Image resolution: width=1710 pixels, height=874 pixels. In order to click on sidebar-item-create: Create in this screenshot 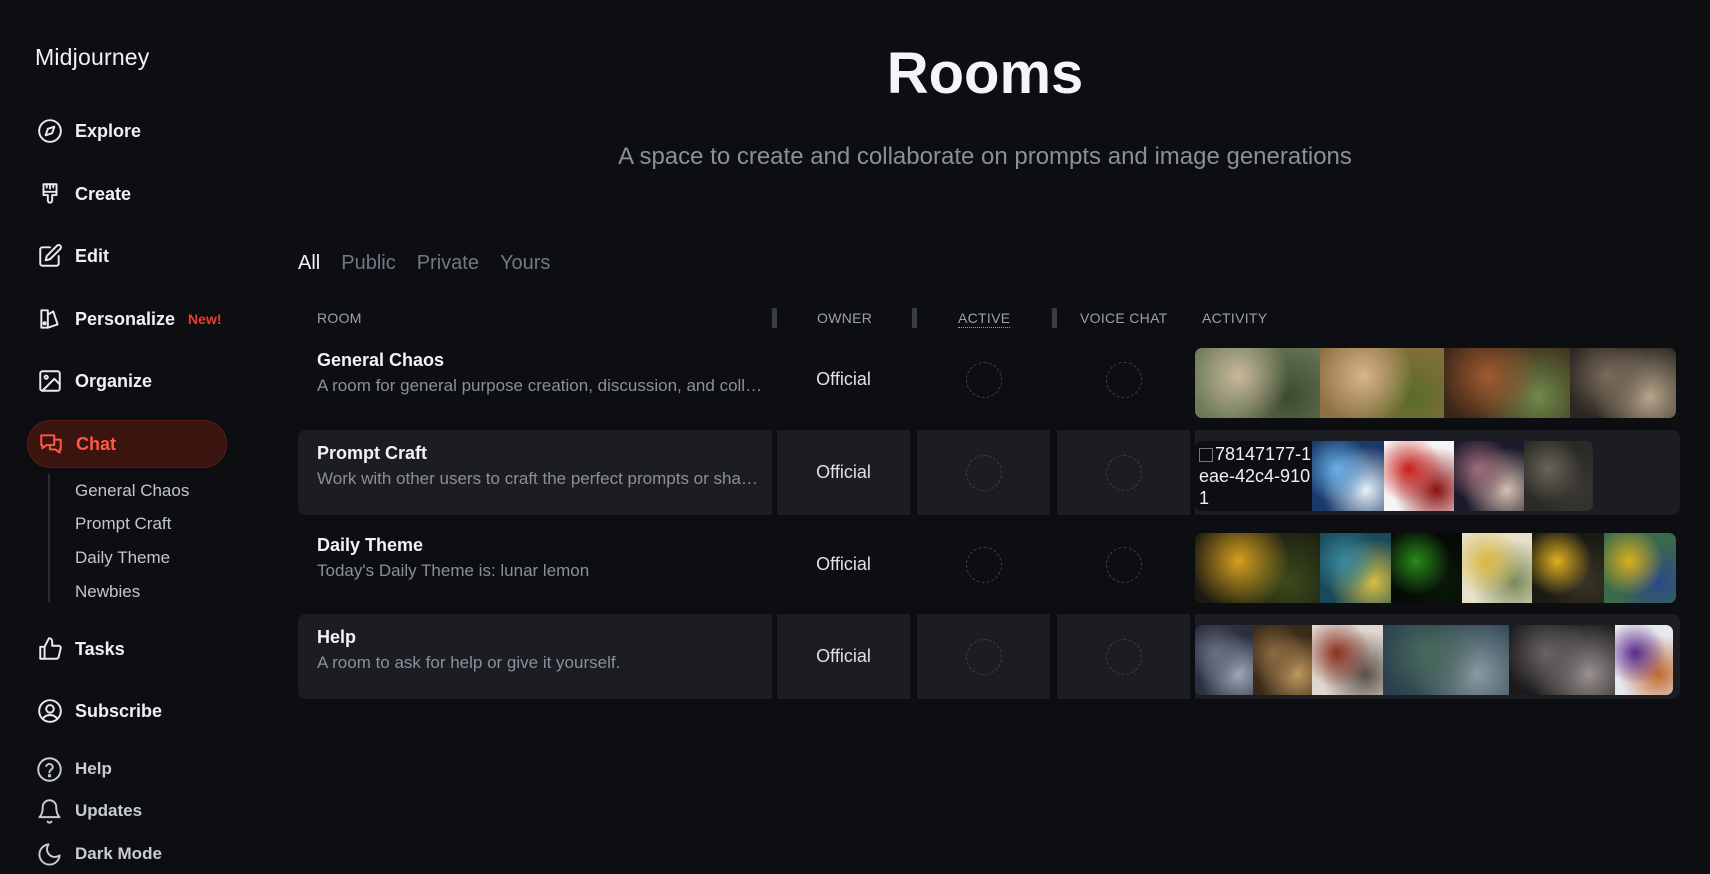, I will do `click(127, 194)`.